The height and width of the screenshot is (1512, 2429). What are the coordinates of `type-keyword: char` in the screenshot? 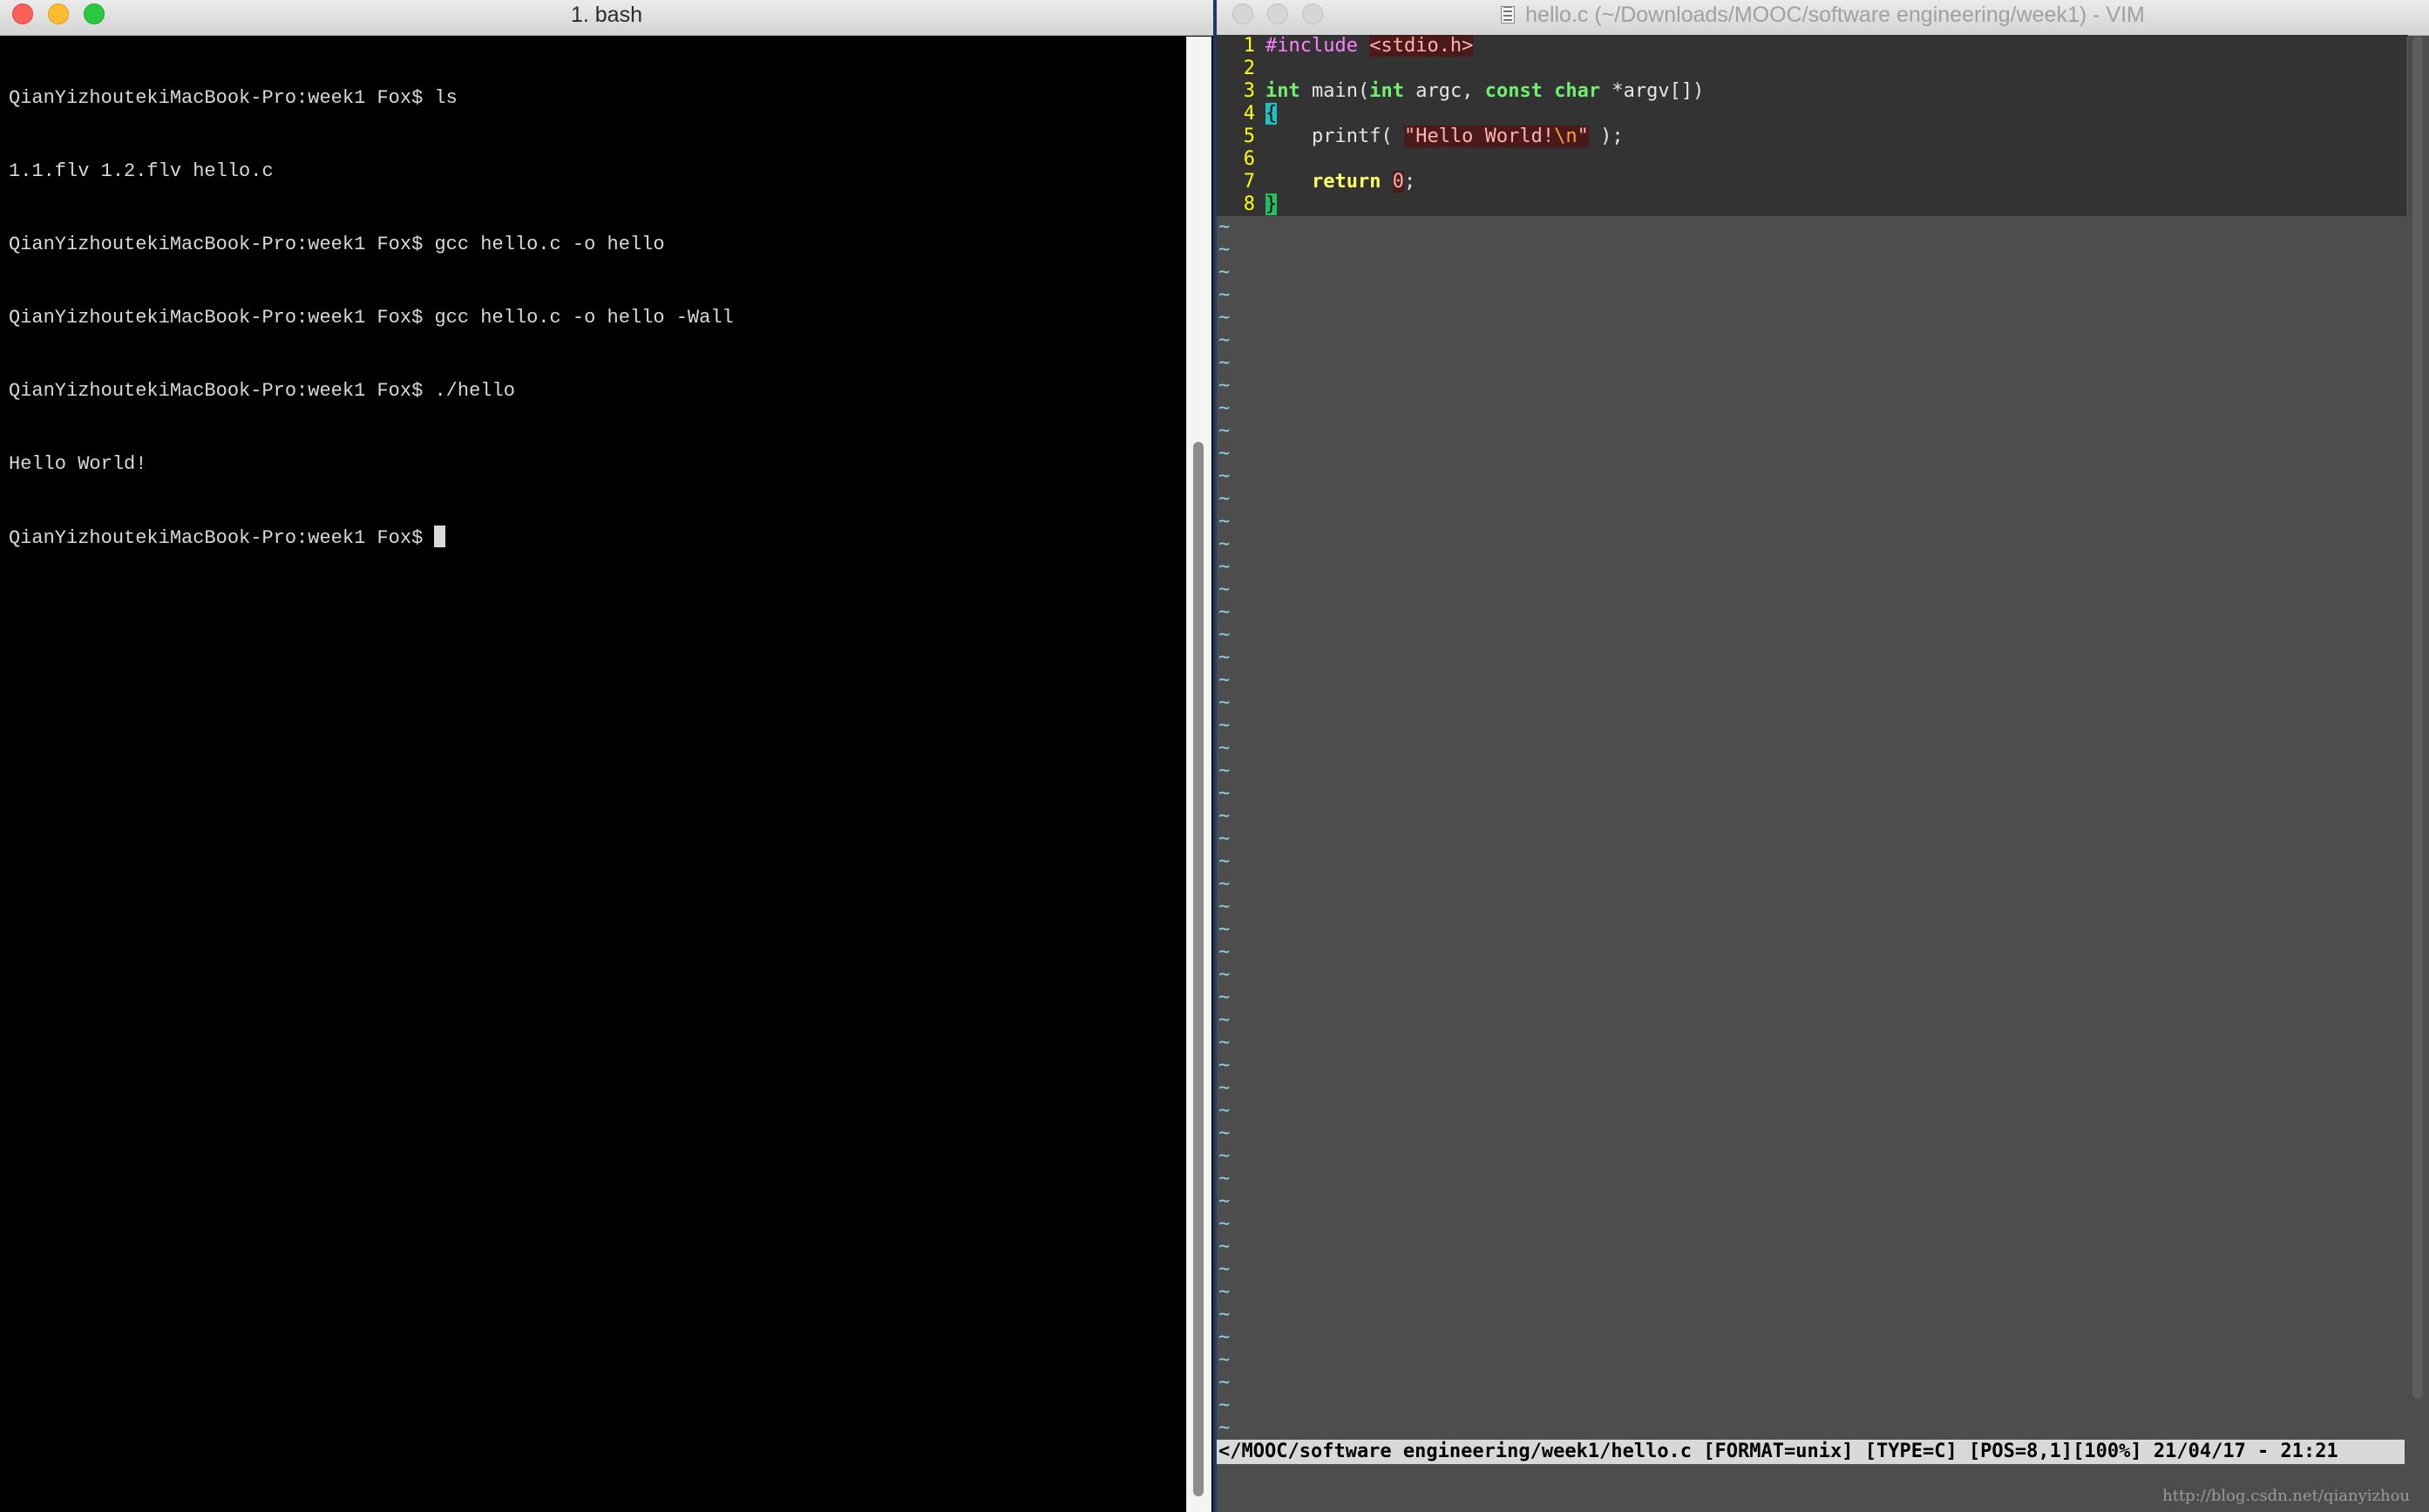 It's located at (1577, 91).